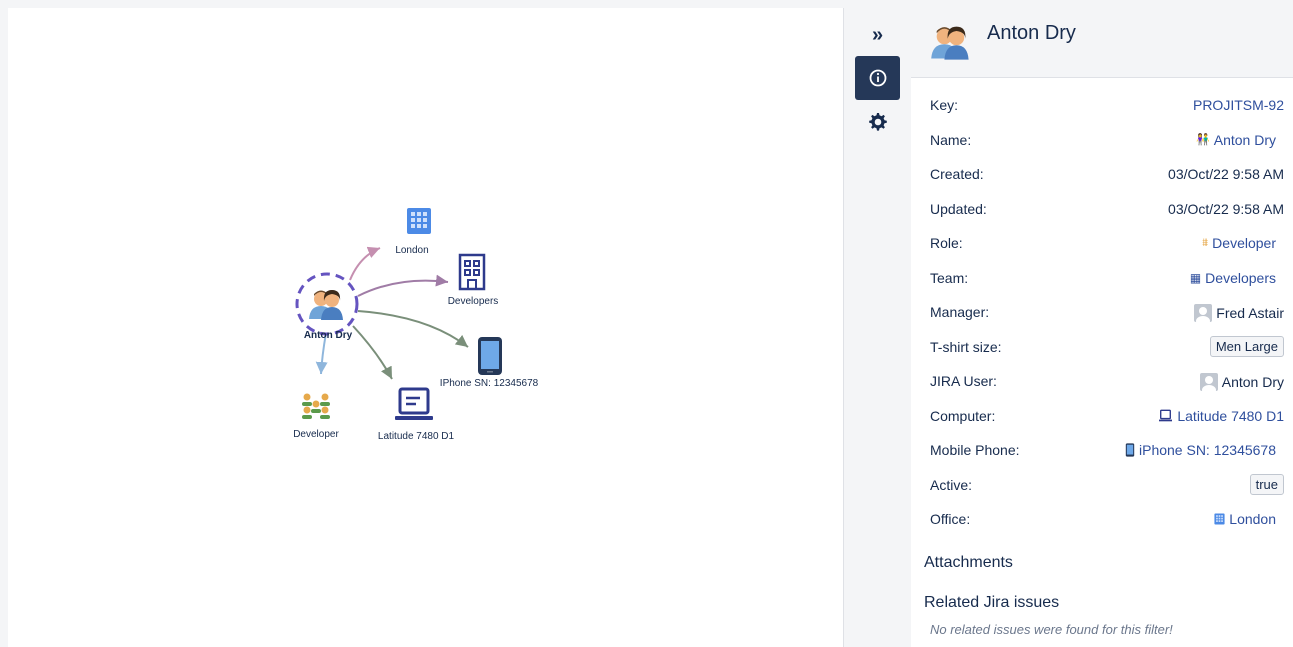  What do you see at coordinates (1203, 140) in the screenshot?
I see `people-icon: 👫` at bounding box center [1203, 140].